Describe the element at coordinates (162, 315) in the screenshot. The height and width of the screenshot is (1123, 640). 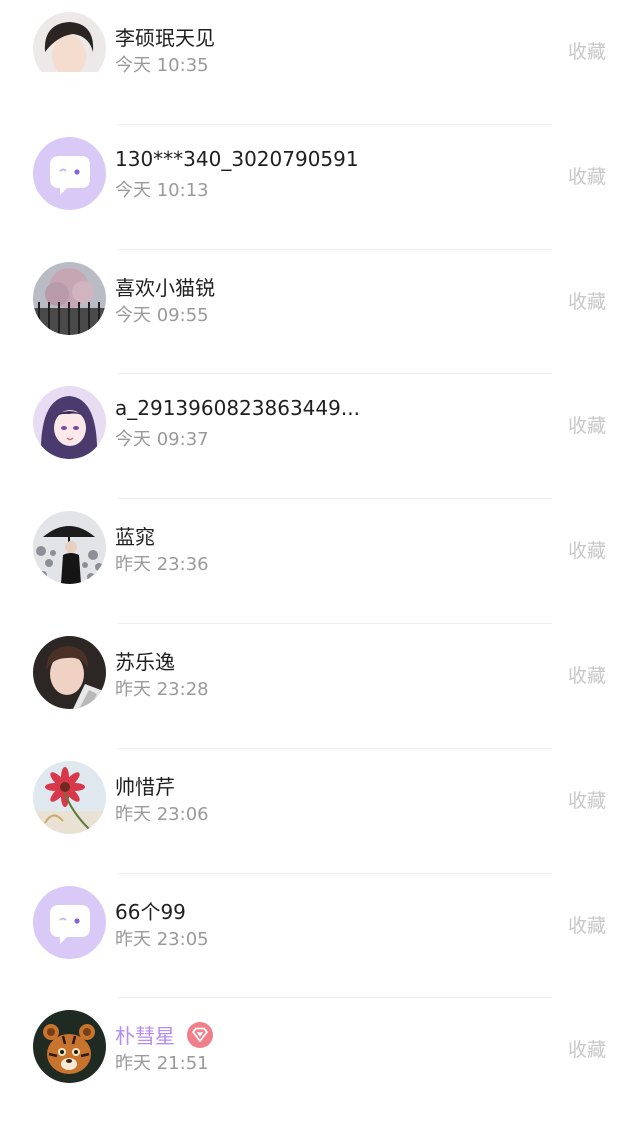
I see `visit-time: 今天 09:55` at that location.